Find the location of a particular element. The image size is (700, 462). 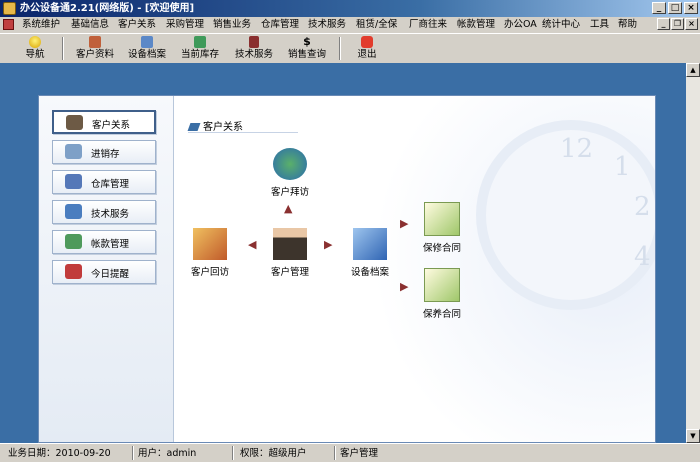

node-customer-return-visit: 客户回访 is located at coordinates (210, 253).